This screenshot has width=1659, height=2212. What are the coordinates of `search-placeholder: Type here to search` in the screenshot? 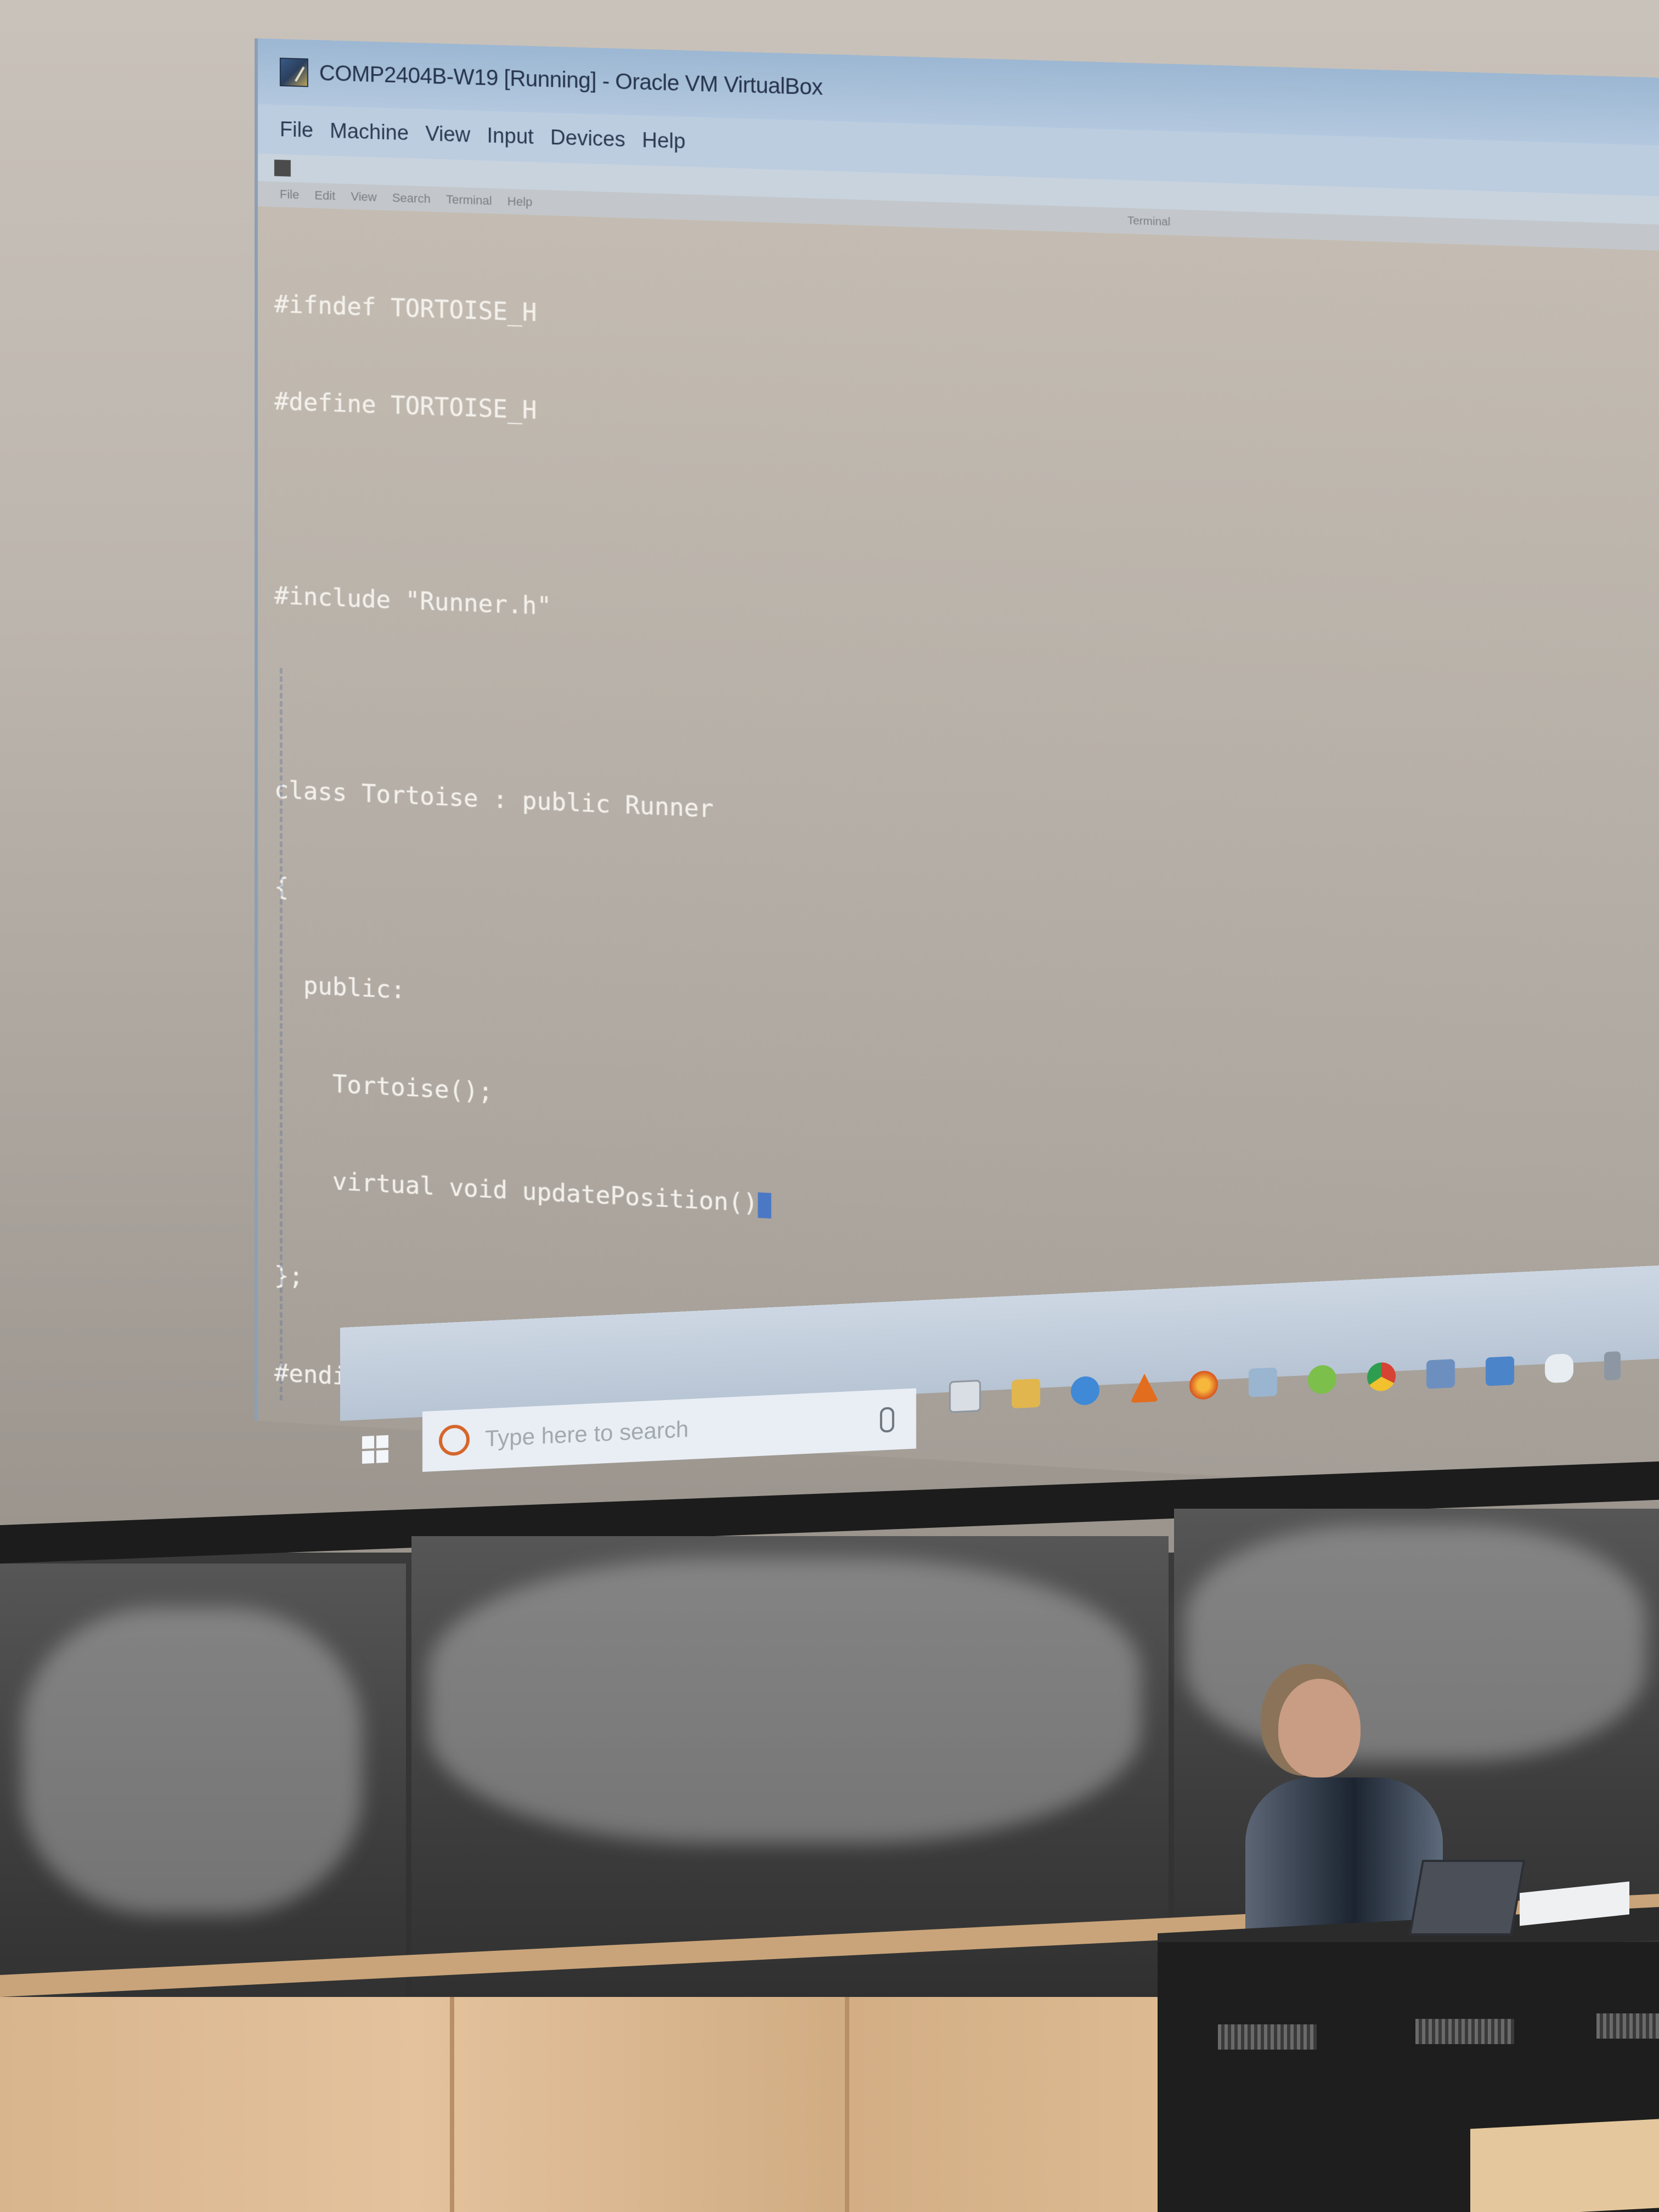 It's located at (587, 1434).